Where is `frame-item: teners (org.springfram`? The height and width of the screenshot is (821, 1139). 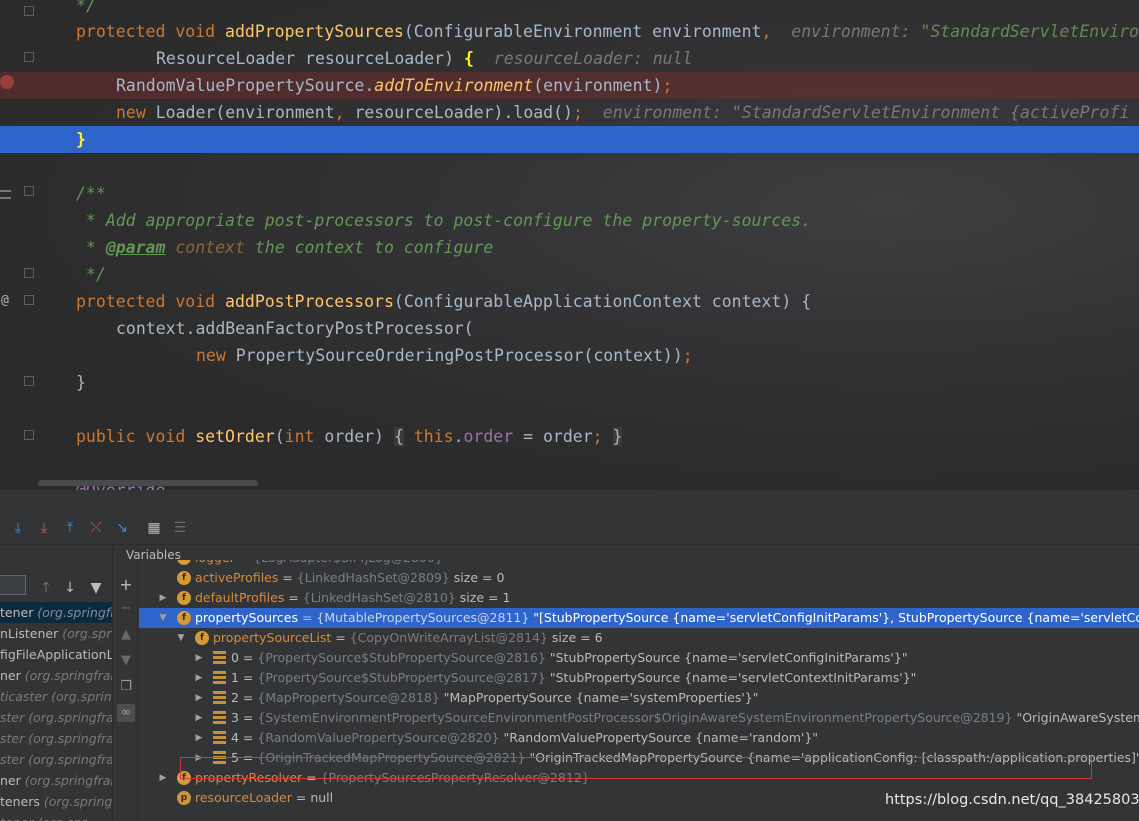
frame-item: teners (org.springfram is located at coordinates (56, 801).